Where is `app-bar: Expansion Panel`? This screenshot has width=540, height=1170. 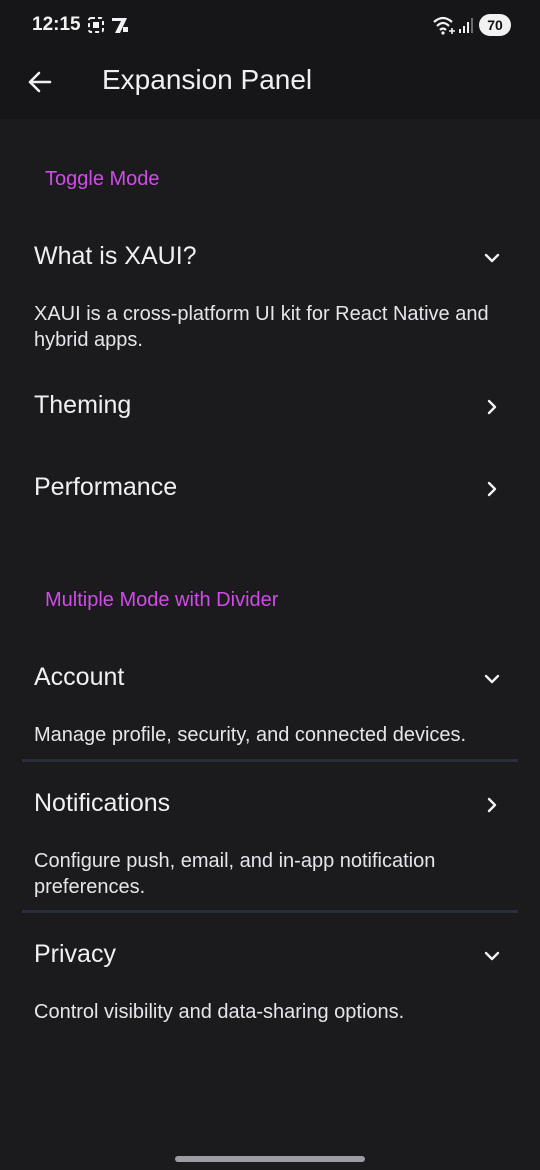
app-bar: Expansion Panel is located at coordinates (270, 85).